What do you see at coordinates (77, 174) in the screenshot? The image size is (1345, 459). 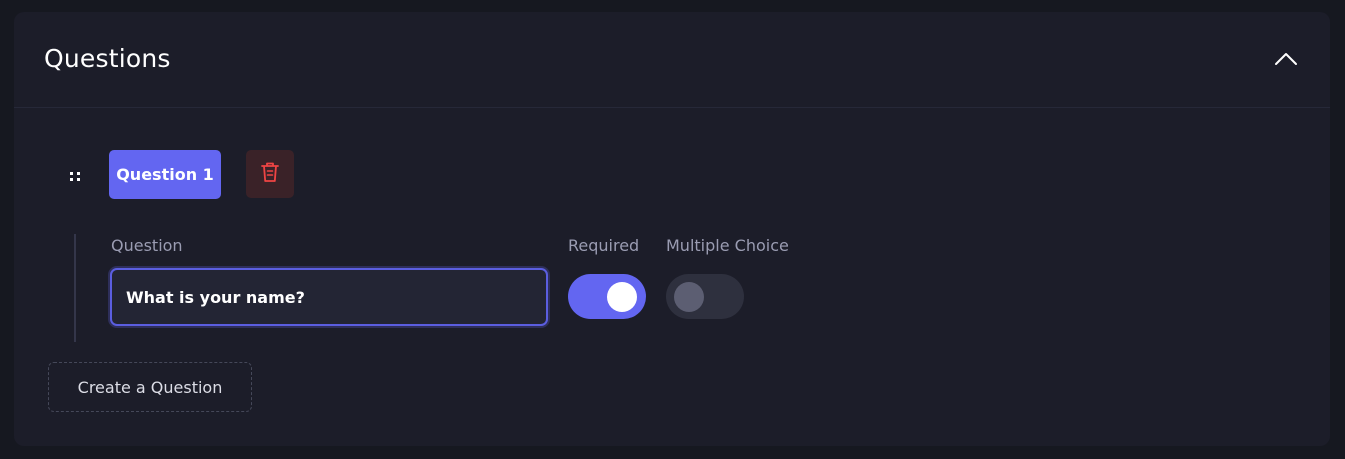 I see `drag-handle-icon` at bounding box center [77, 174].